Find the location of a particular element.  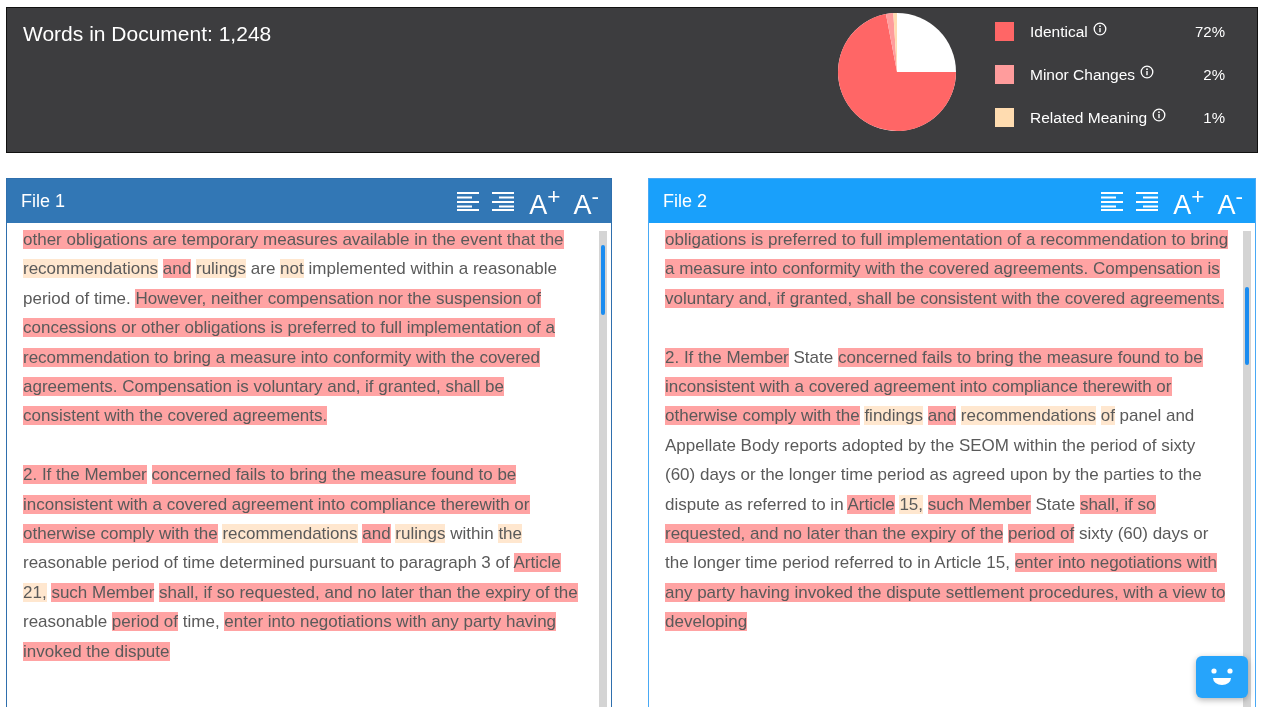

word-count: Words in Document: 1,248 is located at coordinates (148, 34).